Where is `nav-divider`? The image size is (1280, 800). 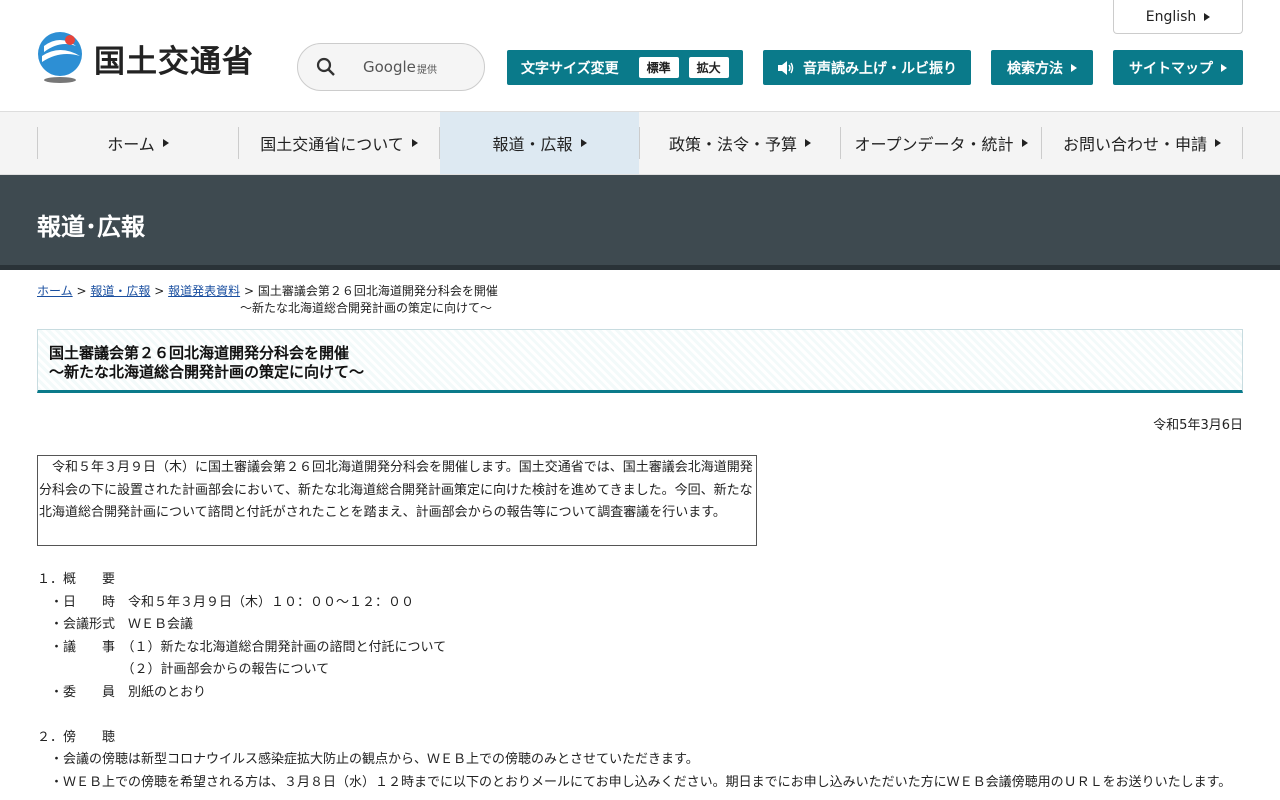 nav-divider is located at coordinates (1242, 143).